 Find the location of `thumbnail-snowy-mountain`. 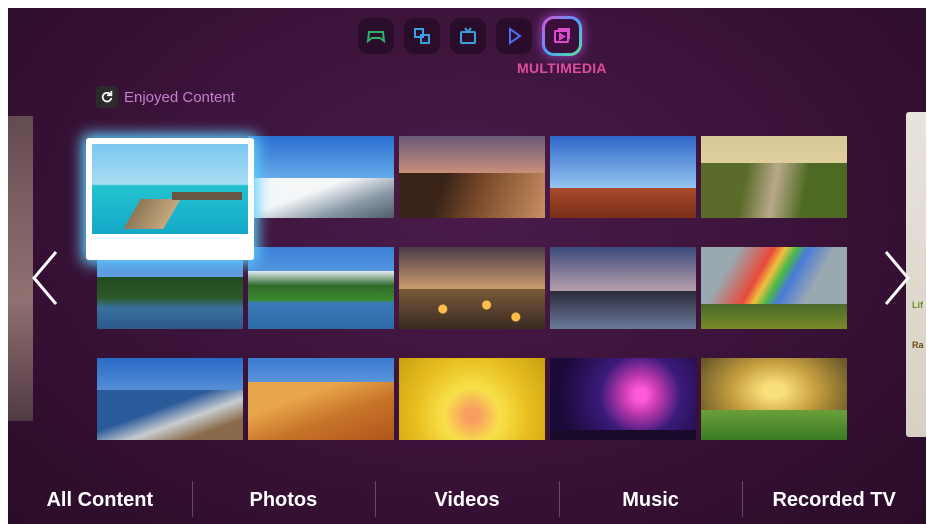

thumbnail-snowy-mountain is located at coordinates (321, 177).